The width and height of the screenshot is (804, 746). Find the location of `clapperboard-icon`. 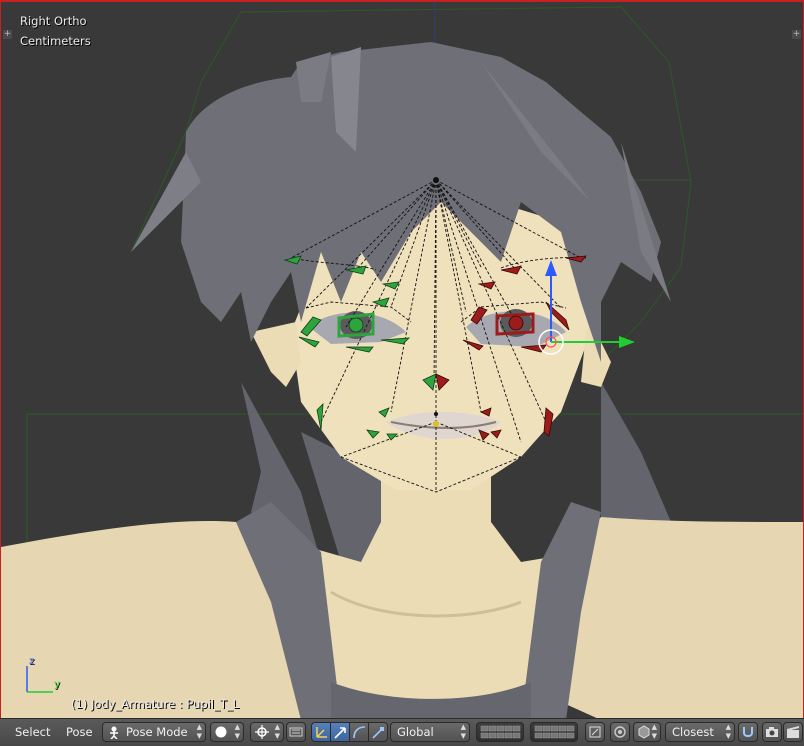

clapperboard-icon is located at coordinates (793, 732).